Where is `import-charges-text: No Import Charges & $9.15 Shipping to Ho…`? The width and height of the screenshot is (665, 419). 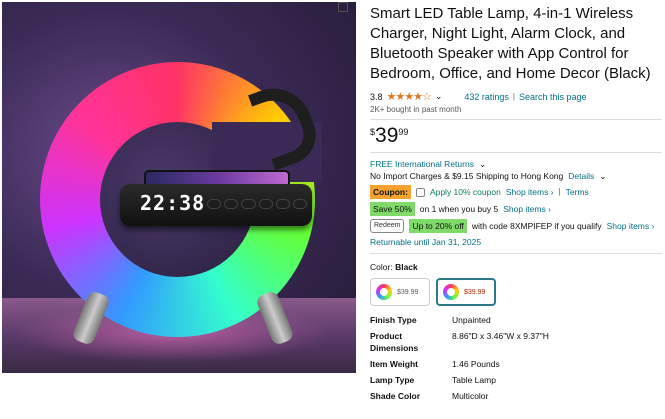 import-charges-text: No Import Charges & $9.15 Shipping to Ho… is located at coordinates (467, 176).